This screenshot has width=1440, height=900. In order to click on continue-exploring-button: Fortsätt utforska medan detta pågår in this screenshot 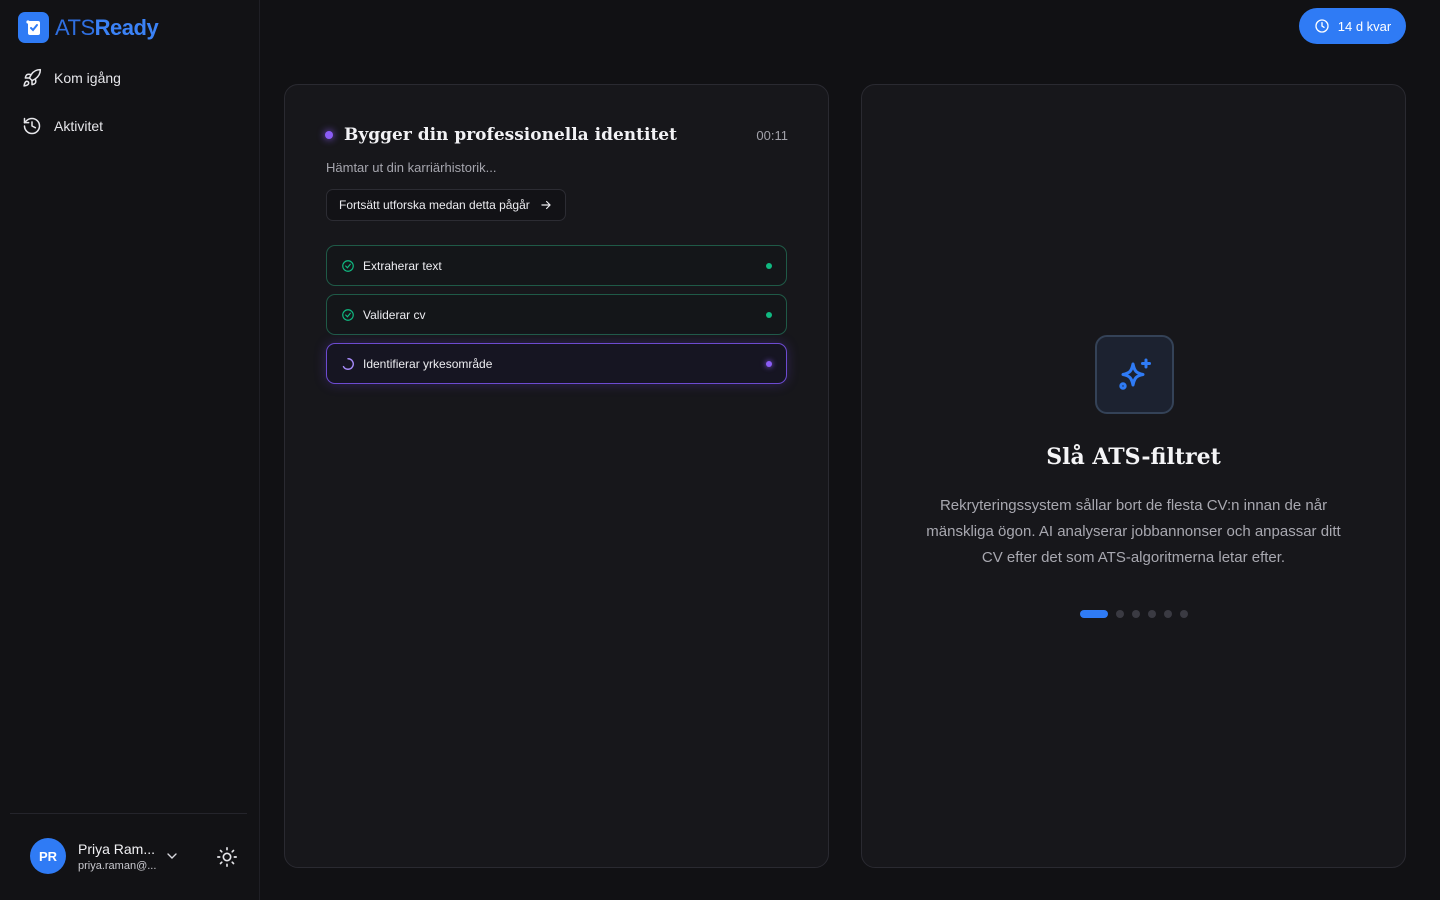, I will do `click(446, 205)`.